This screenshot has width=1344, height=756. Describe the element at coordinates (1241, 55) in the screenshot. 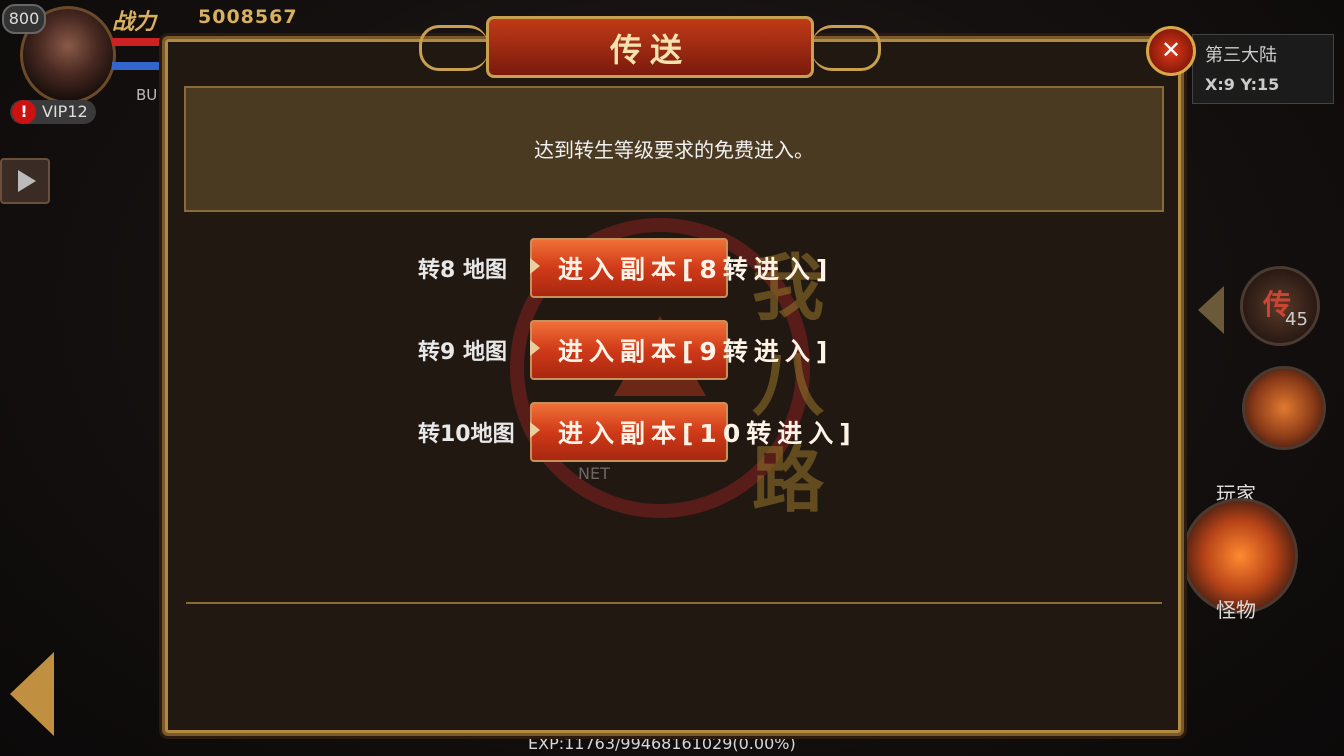

I see `map-name: 第三大陆` at that location.